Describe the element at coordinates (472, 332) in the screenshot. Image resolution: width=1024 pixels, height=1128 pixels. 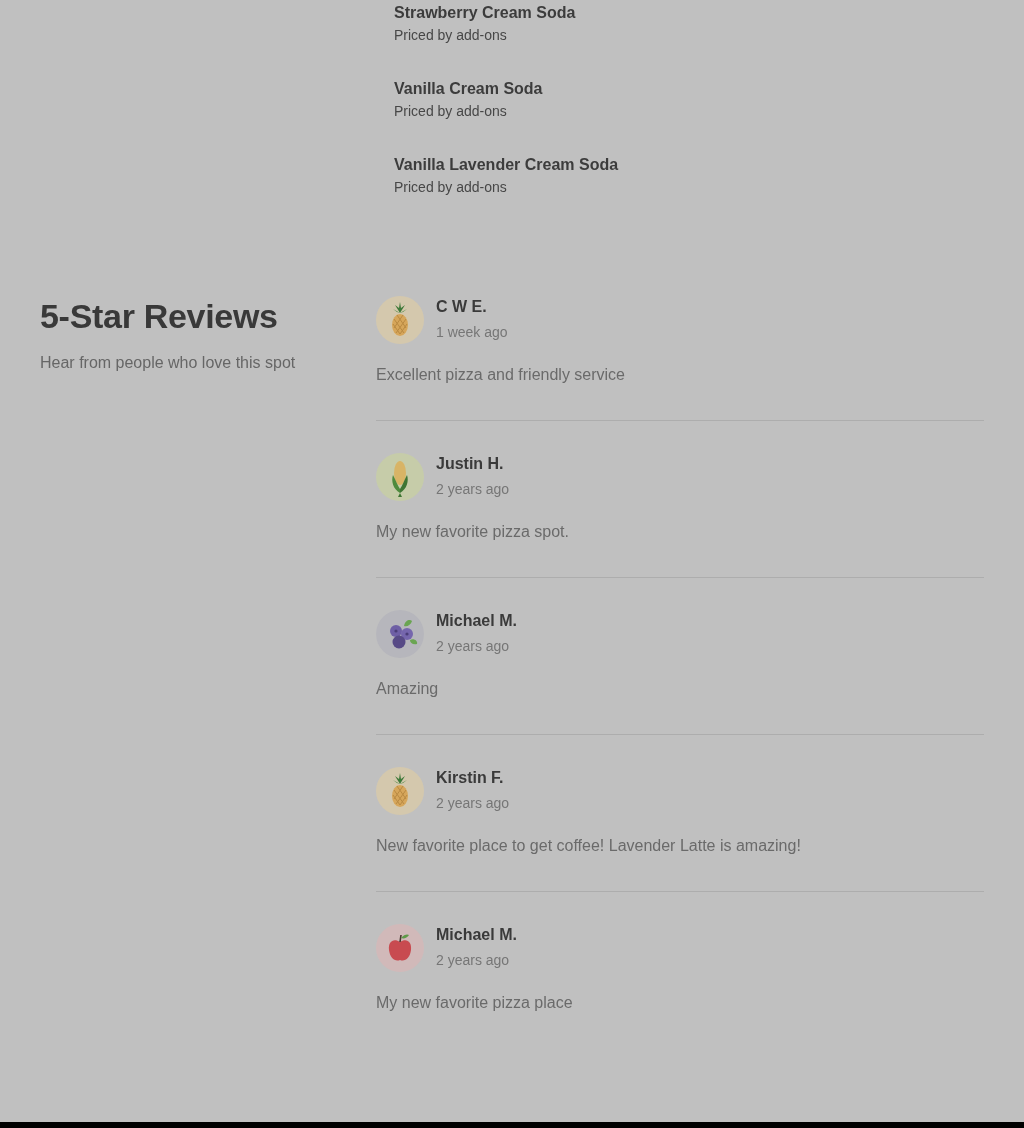
I see `review-time: 1 week ago` at that location.